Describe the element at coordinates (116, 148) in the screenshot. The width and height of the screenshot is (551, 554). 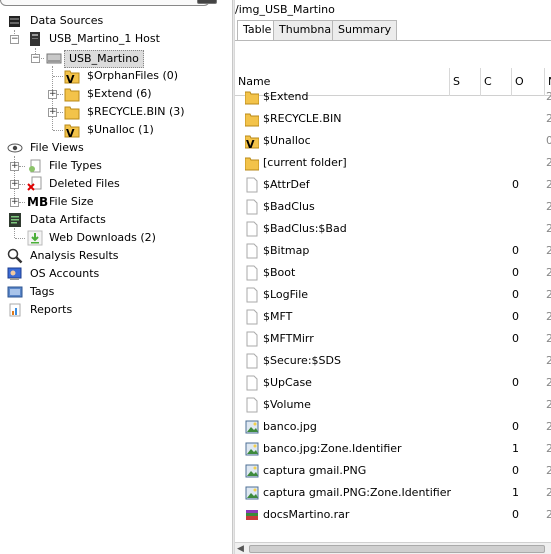
I see `tree-item-file-views: File Views` at that location.